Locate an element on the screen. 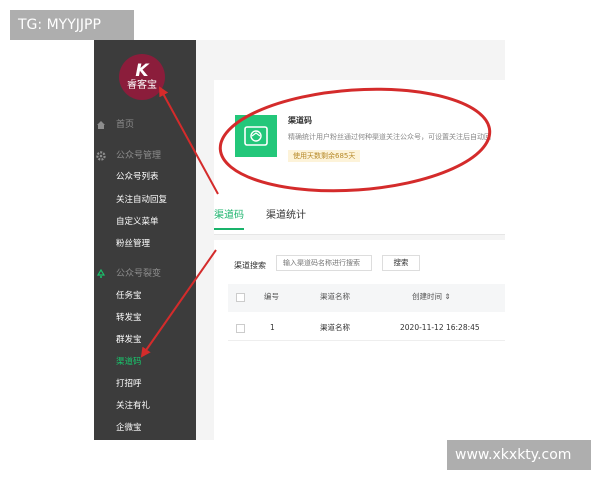 This screenshot has height=480, width=600. column-header-created: 创建时间 ⇕ is located at coordinates (431, 297).